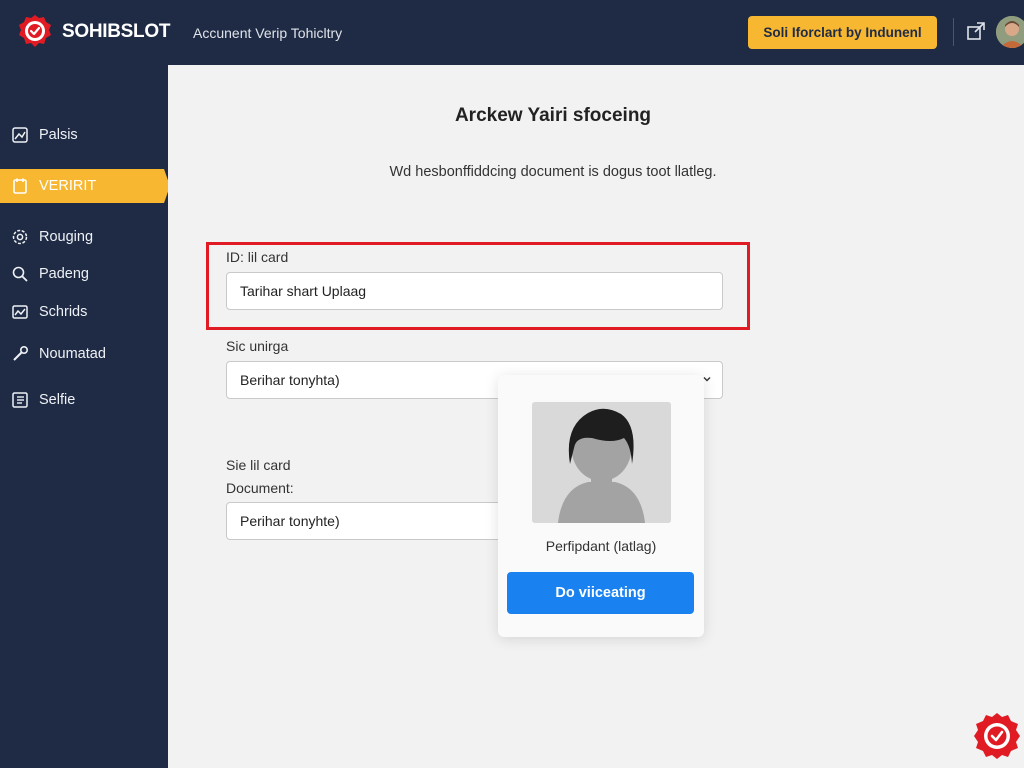 The height and width of the screenshot is (768, 1024). What do you see at coordinates (20, 237) in the screenshot?
I see `settings-icon` at bounding box center [20, 237].